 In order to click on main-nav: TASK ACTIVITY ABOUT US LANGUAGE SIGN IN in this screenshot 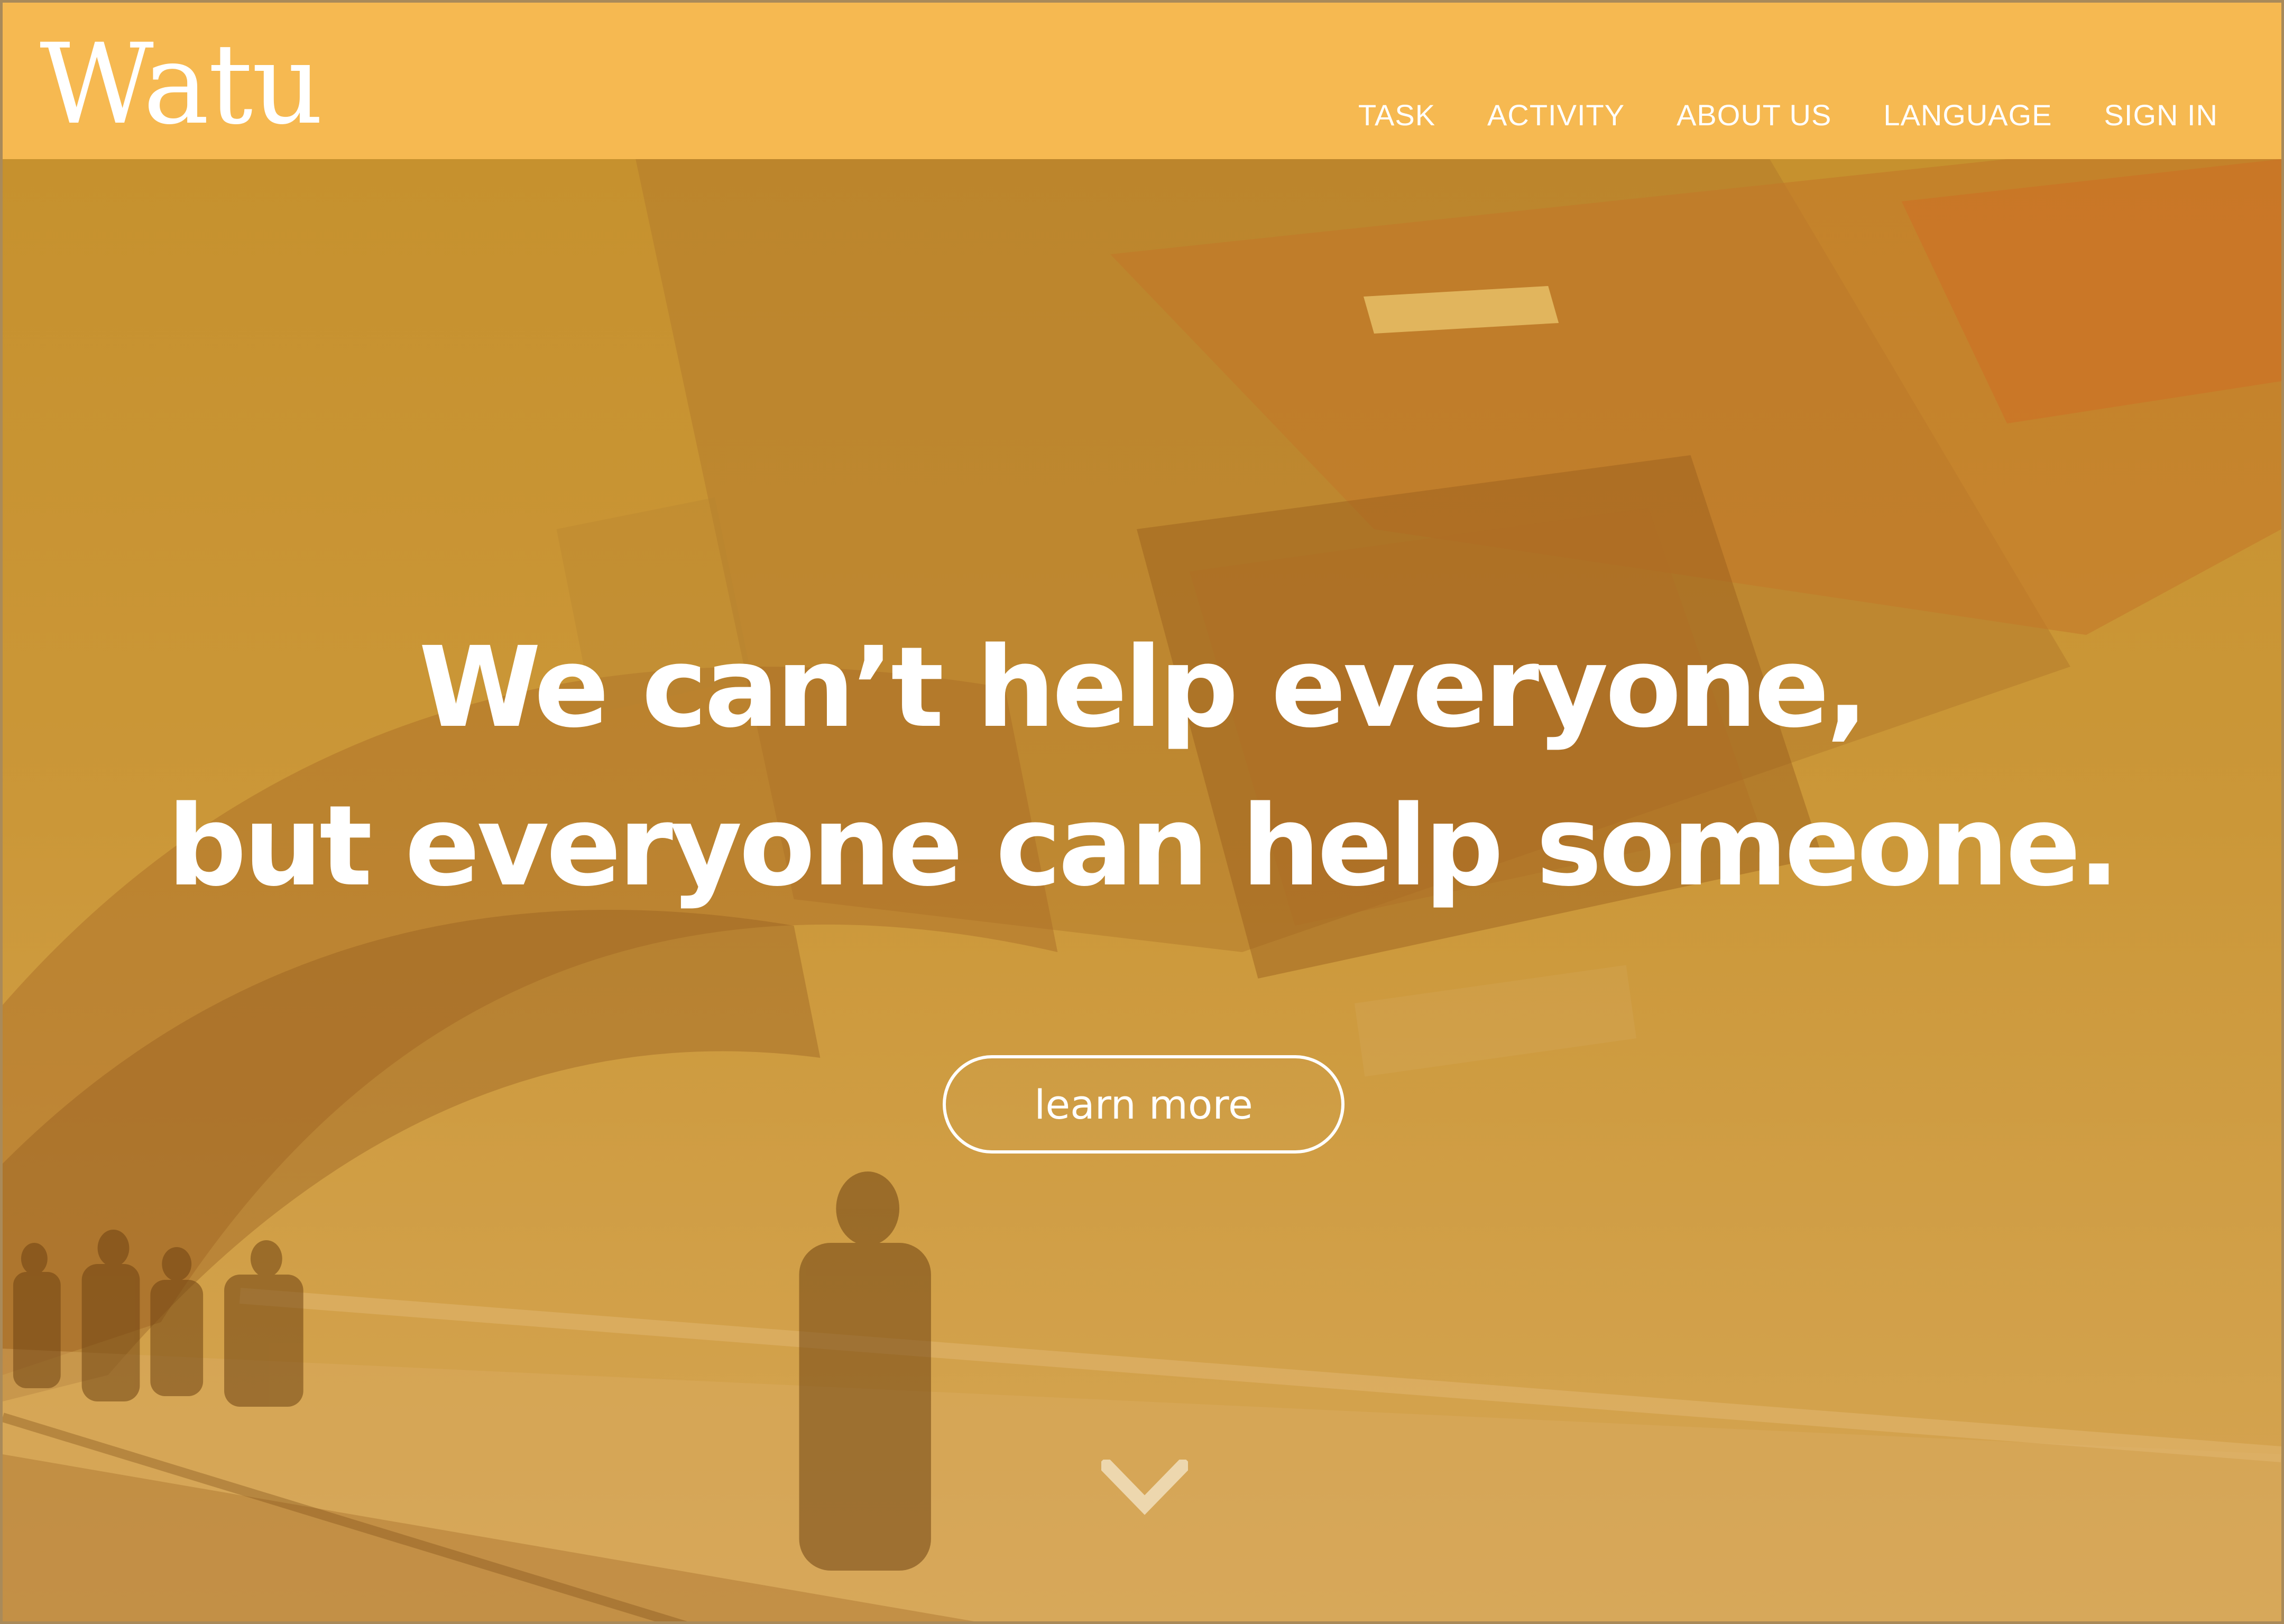, I will do `click(1788, 115)`.